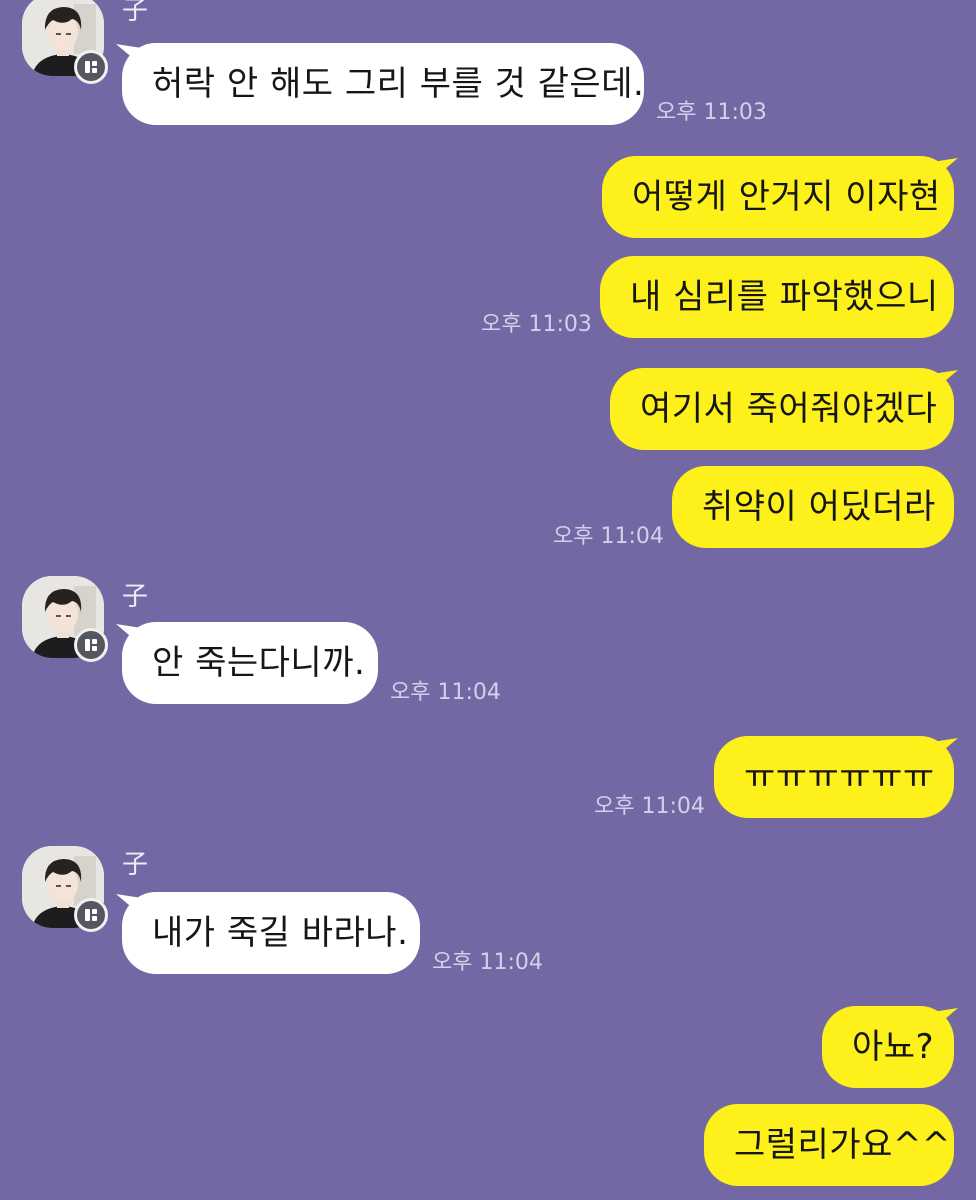 This screenshot has height=1200, width=976. I want to click on message-bubble: 여기서 죽어줘야겠다, so click(782, 409).